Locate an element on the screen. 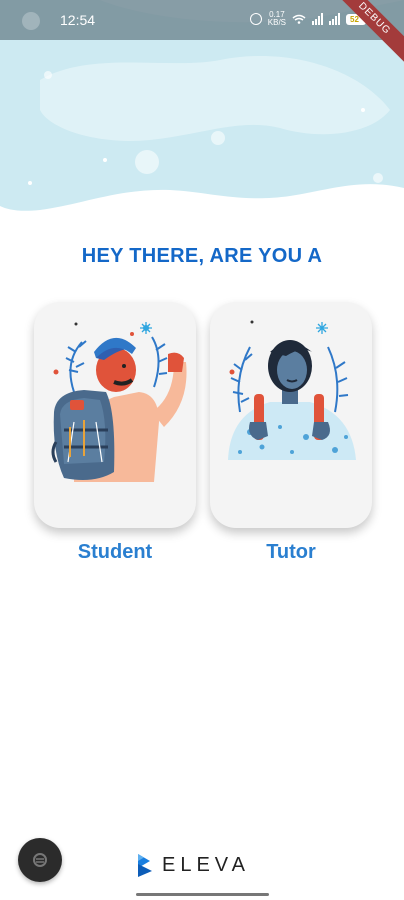 The width and height of the screenshot is (404, 900). tutor-card is located at coordinates (291, 415).